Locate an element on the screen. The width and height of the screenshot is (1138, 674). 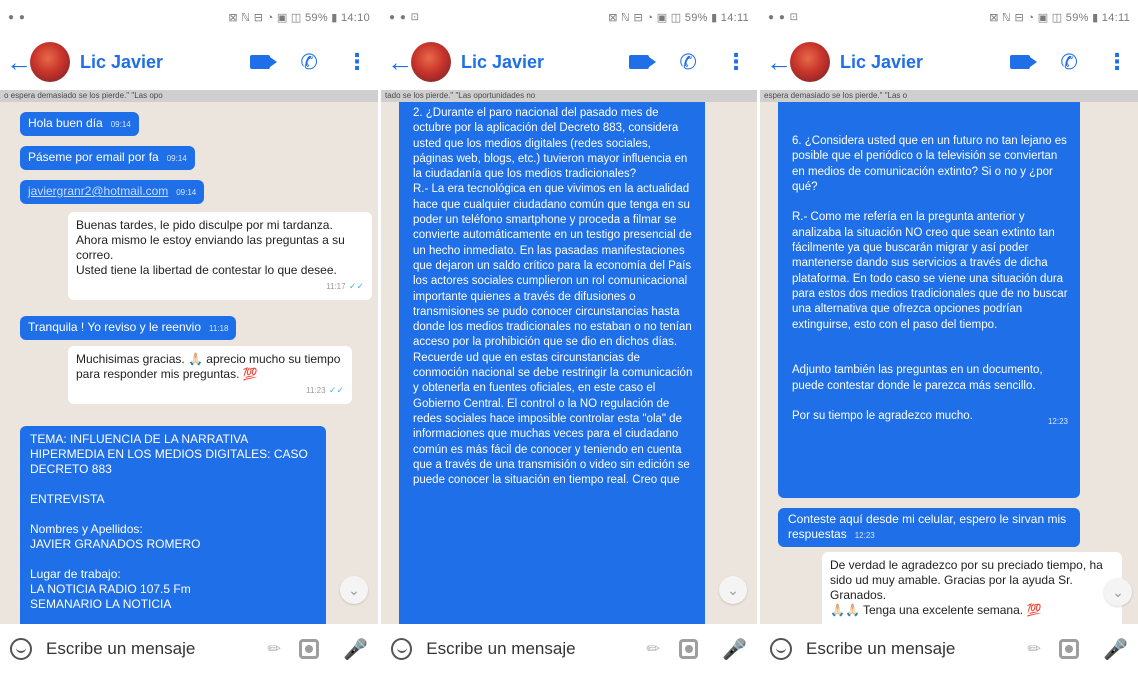
message-bubble-outgoing: Páseme por email por fa 09:14 is located at coordinates (107, 158).